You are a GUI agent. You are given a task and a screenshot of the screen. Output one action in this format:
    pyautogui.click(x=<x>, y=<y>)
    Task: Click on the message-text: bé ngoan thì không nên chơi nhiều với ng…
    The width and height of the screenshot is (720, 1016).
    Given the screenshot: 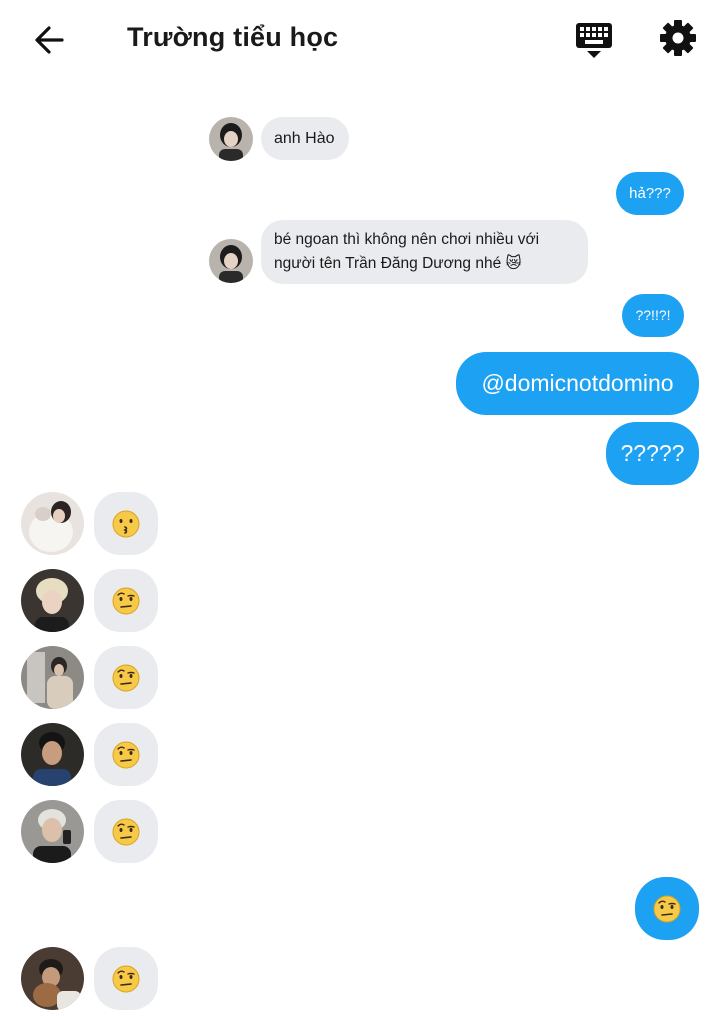 What is the action you would take?
    pyautogui.click(x=407, y=251)
    